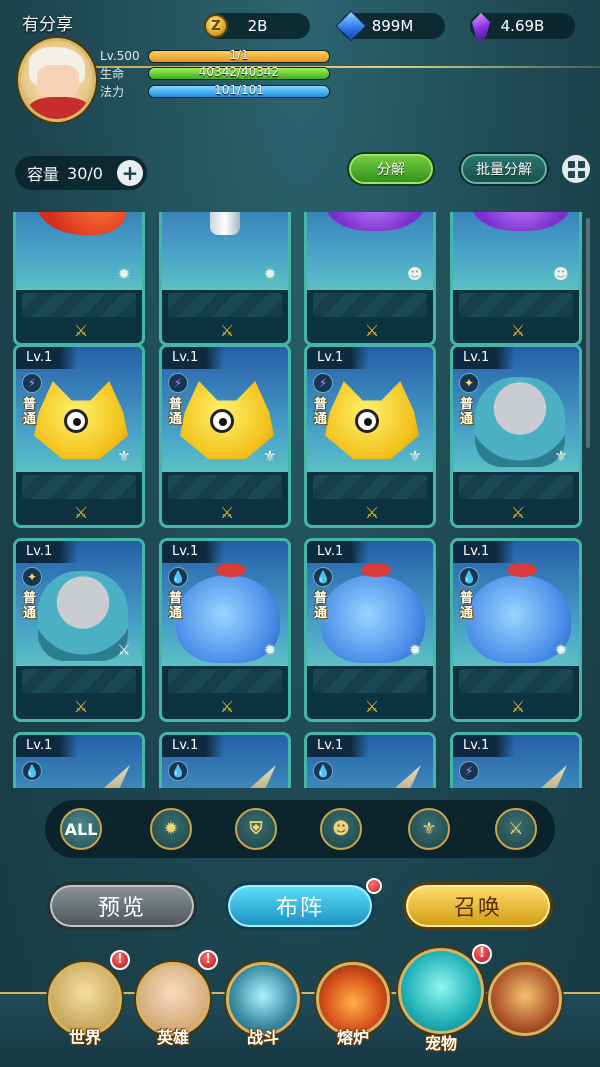  I want to click on exp-value: 1/1, so click(239, 55).